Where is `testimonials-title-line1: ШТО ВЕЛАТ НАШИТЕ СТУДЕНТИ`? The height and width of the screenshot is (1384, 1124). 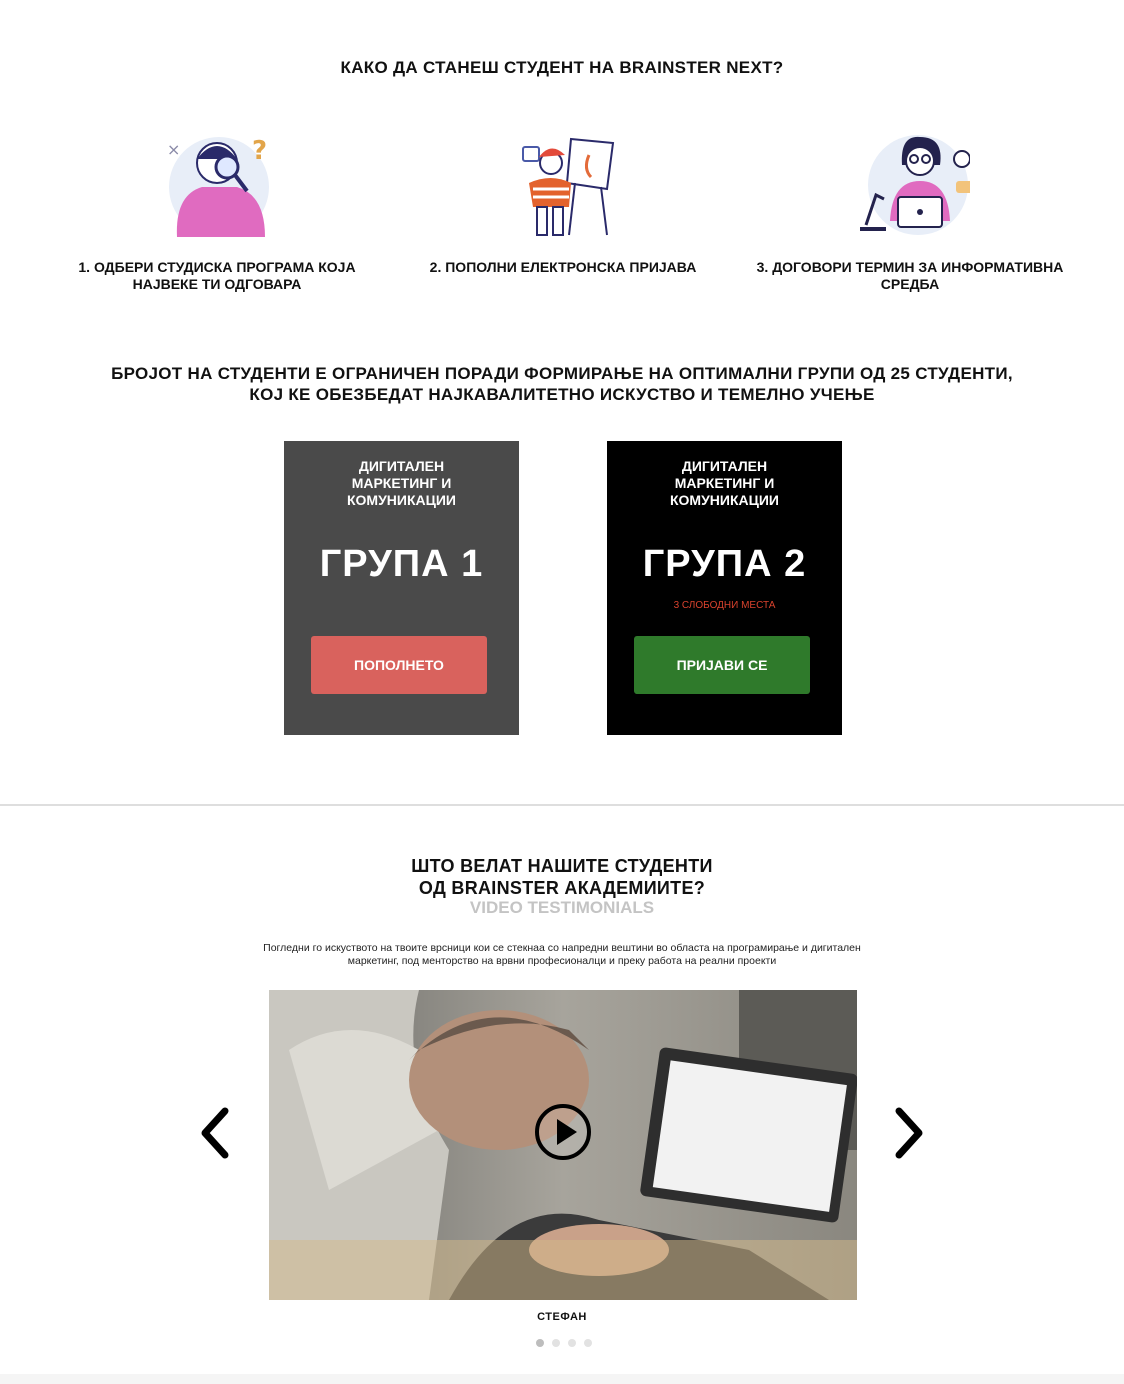 testimonials-title-line1: ШТО ВЕЛАТ НАШИТЕ СТУДЕНТИ is located at coordinates (562, 866).